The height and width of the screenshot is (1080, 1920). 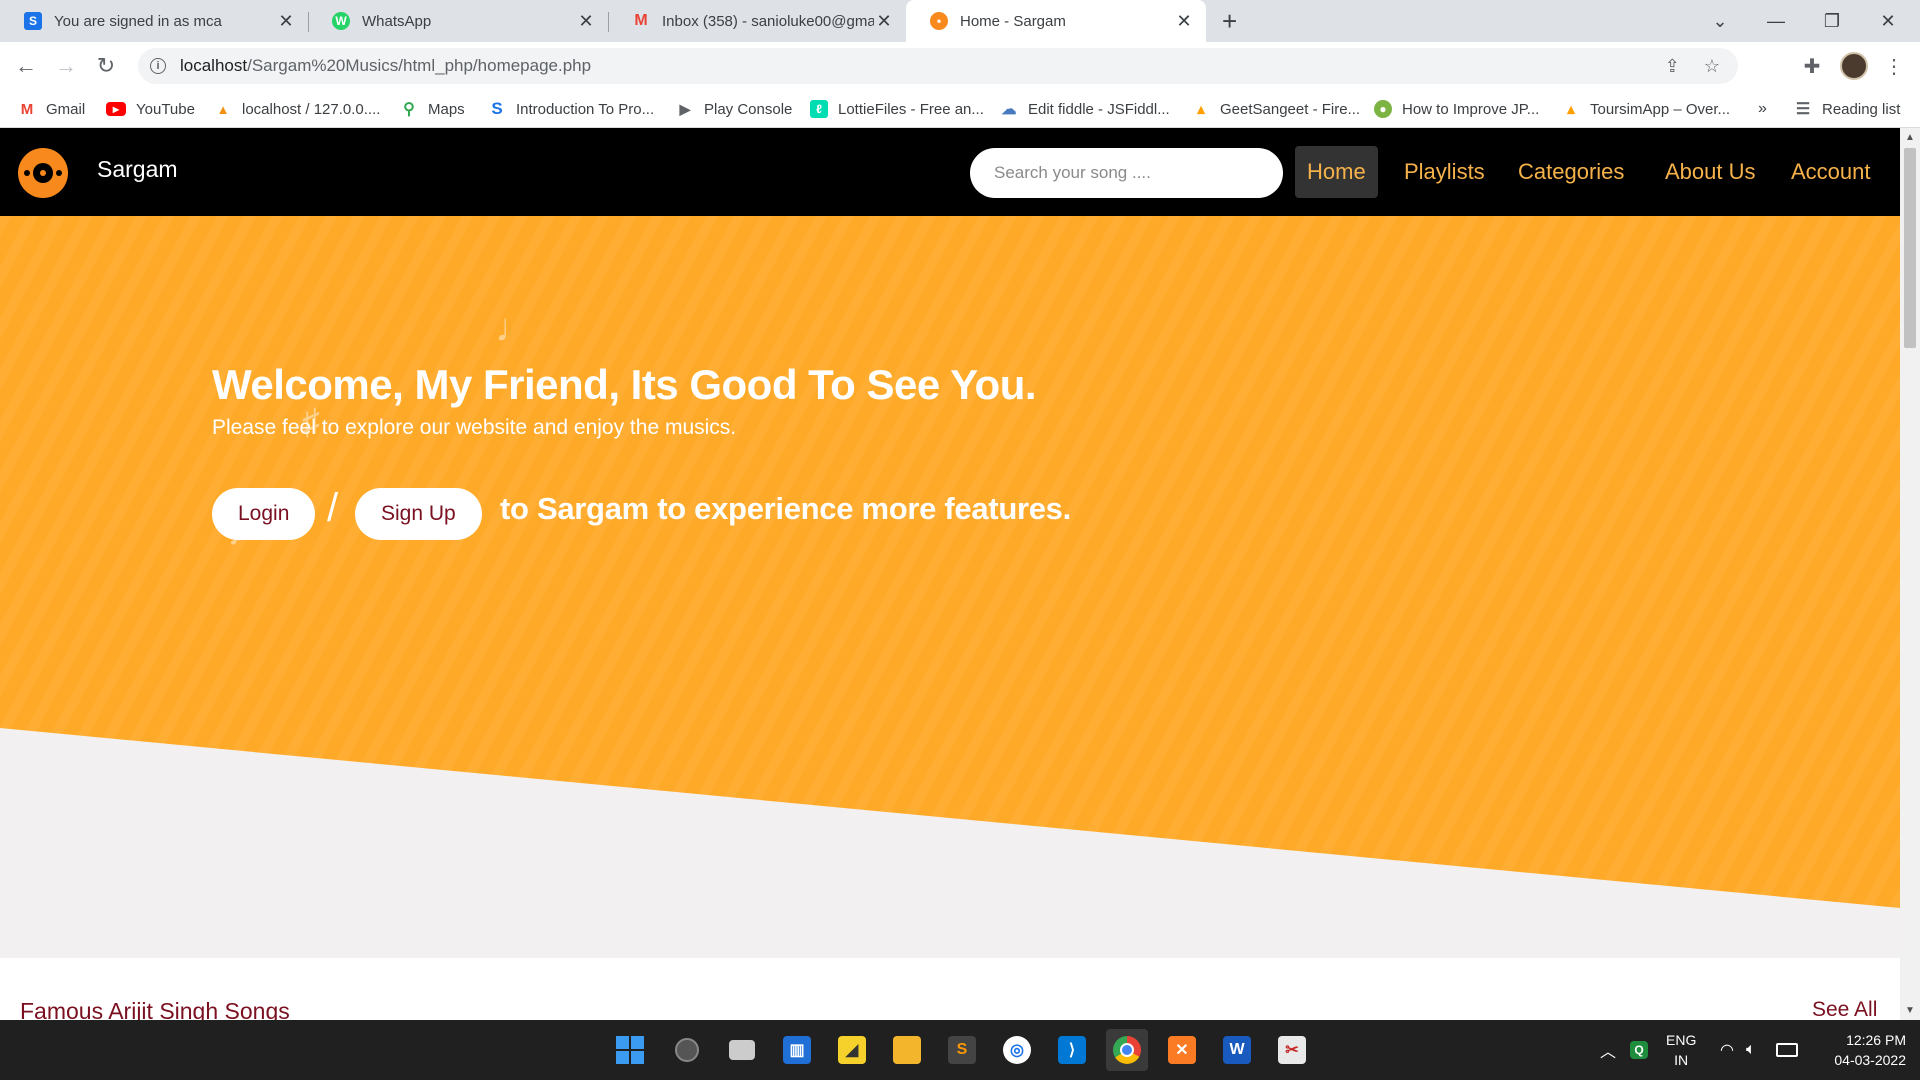 What do you see at coordinates (757, 21) in the screenshot?
I see `tab-gmail: M Inbox (358) - sanioluke00@gmail ✕` at bounding box center [757, 21].